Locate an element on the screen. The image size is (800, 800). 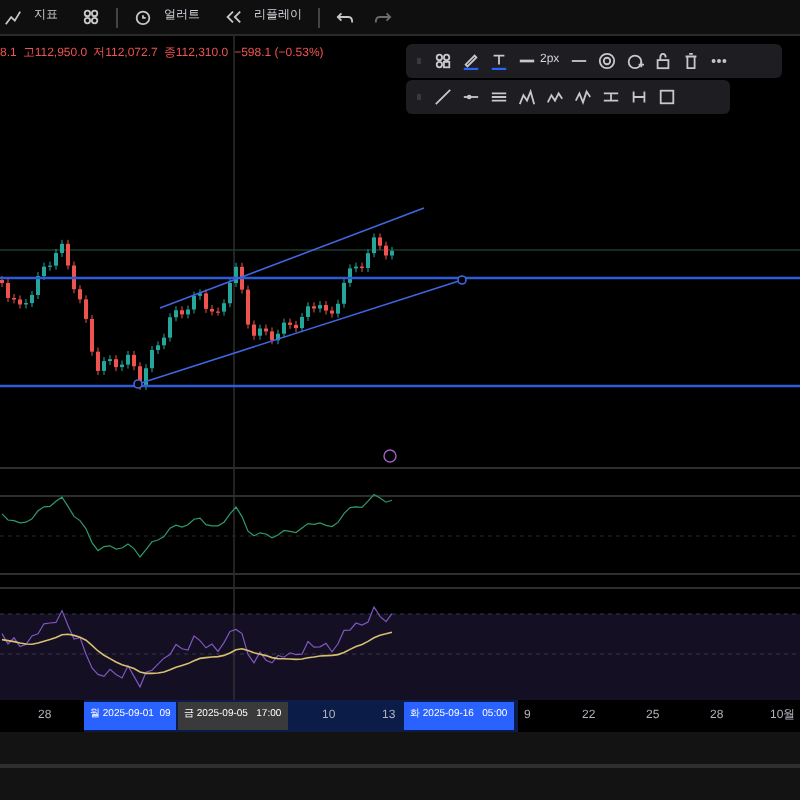
grid-icon is located at coordinates (91, 17).